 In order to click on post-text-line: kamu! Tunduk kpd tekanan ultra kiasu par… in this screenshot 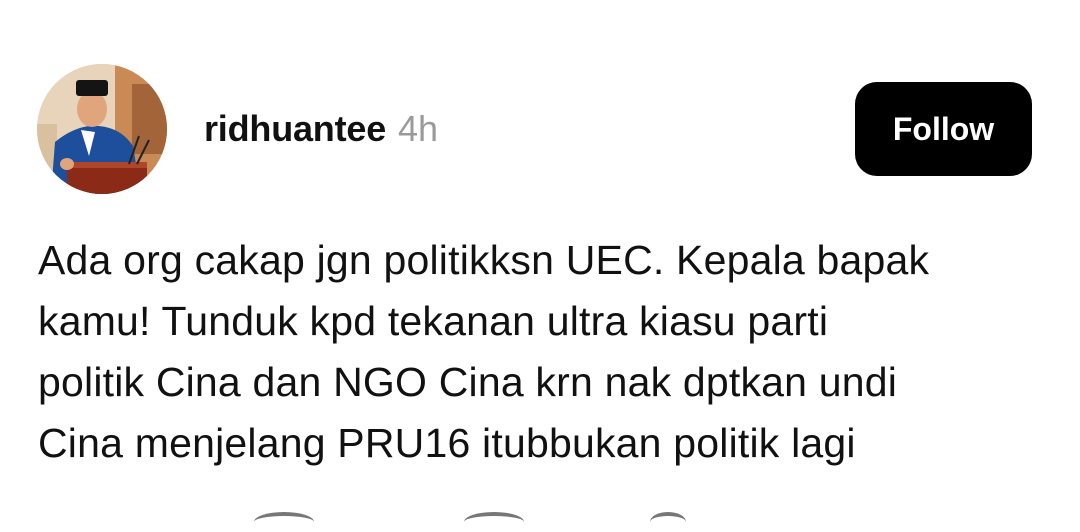, I will do `click(433, 321)`.